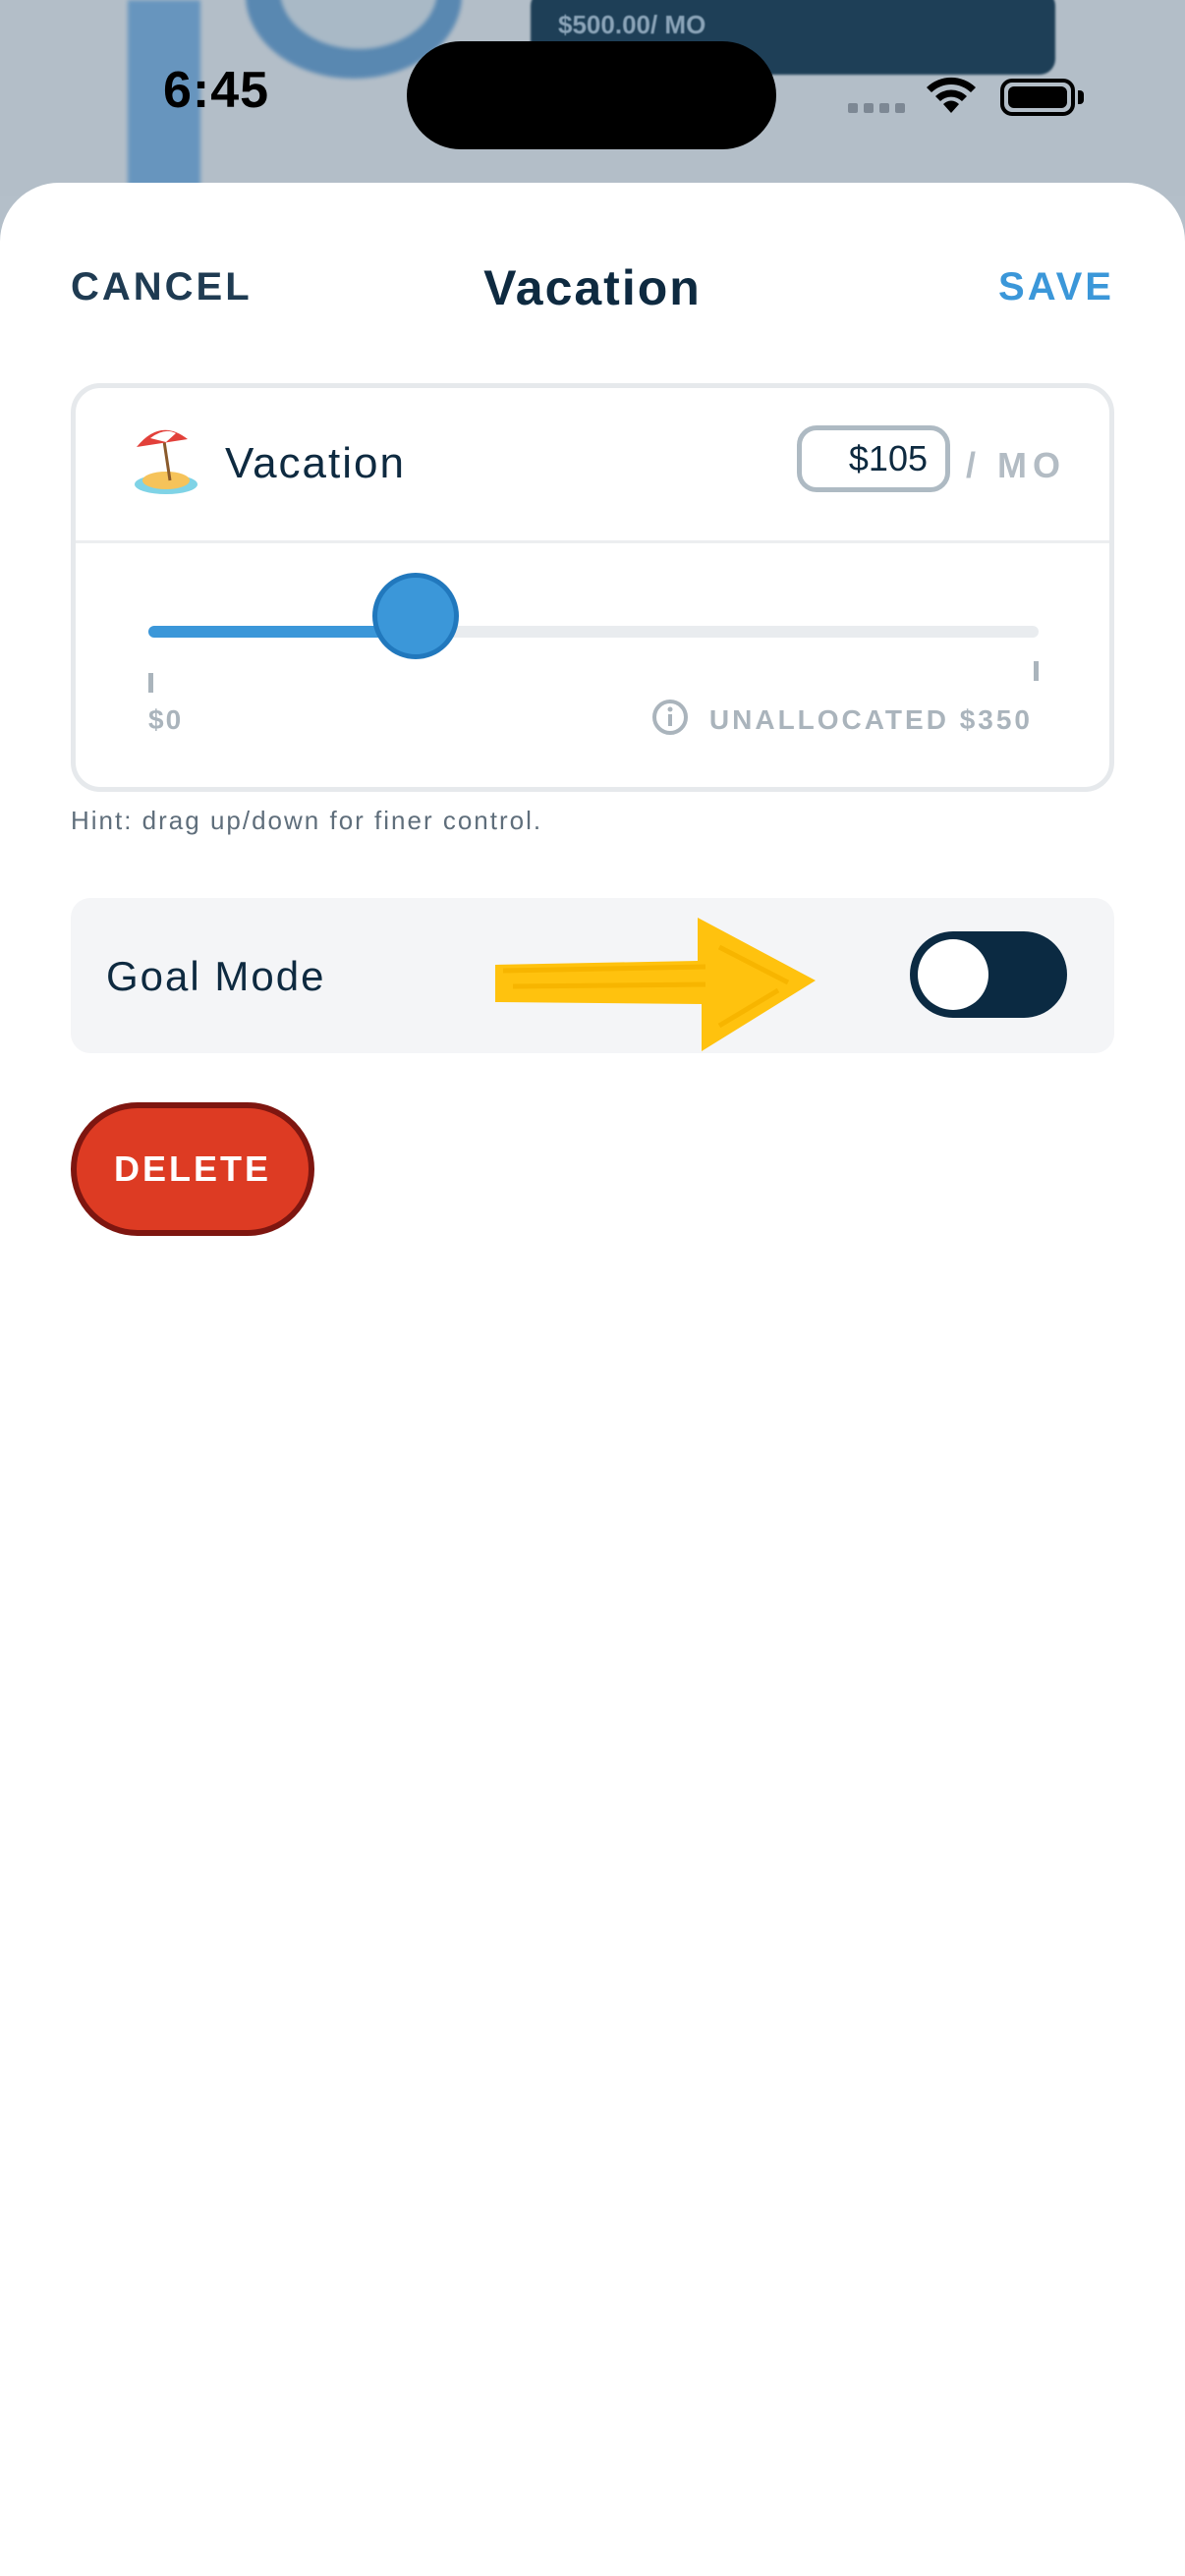 The height and width of the screenshot is (2576, 1185). Describe the element at coordinates (151, 683) in the screenshot. I see `slider-min-tick` at that location.